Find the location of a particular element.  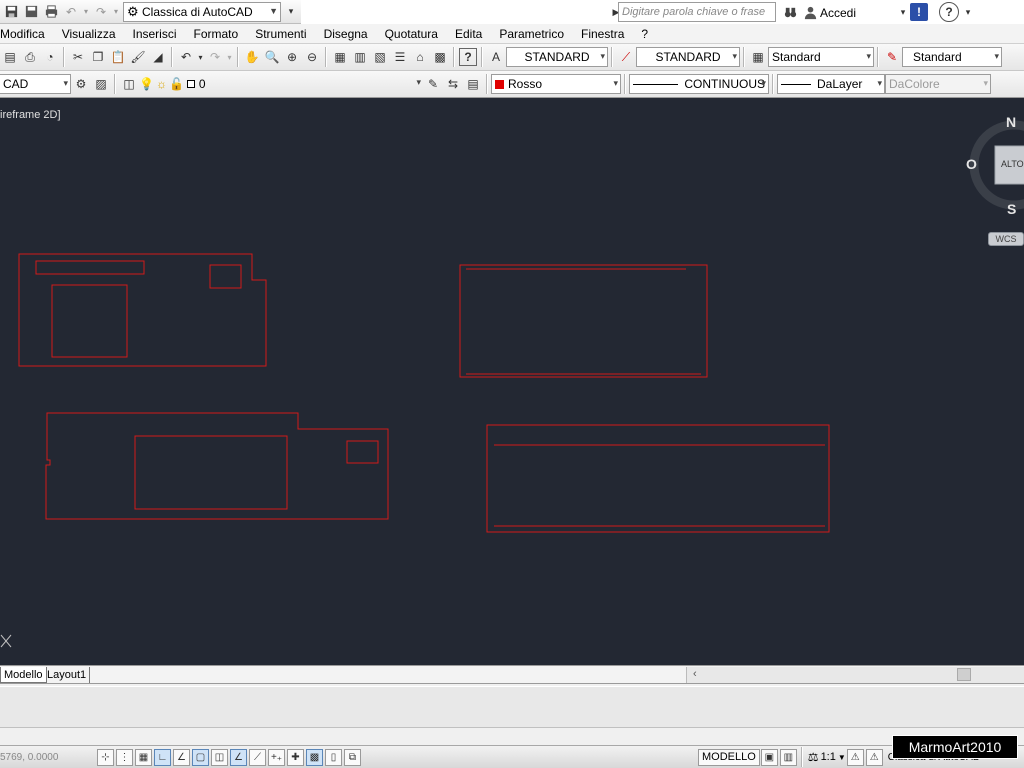

menu-strumenti: Strumenti is located at coordinates (280, 34).